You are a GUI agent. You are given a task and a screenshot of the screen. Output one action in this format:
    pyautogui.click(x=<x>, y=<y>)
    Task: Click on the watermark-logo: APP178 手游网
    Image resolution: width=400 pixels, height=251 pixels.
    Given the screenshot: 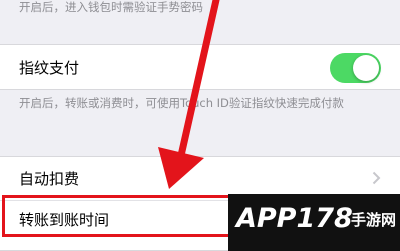 What is the action you would take?
    pyautogui.click(x=314, y=222)
    